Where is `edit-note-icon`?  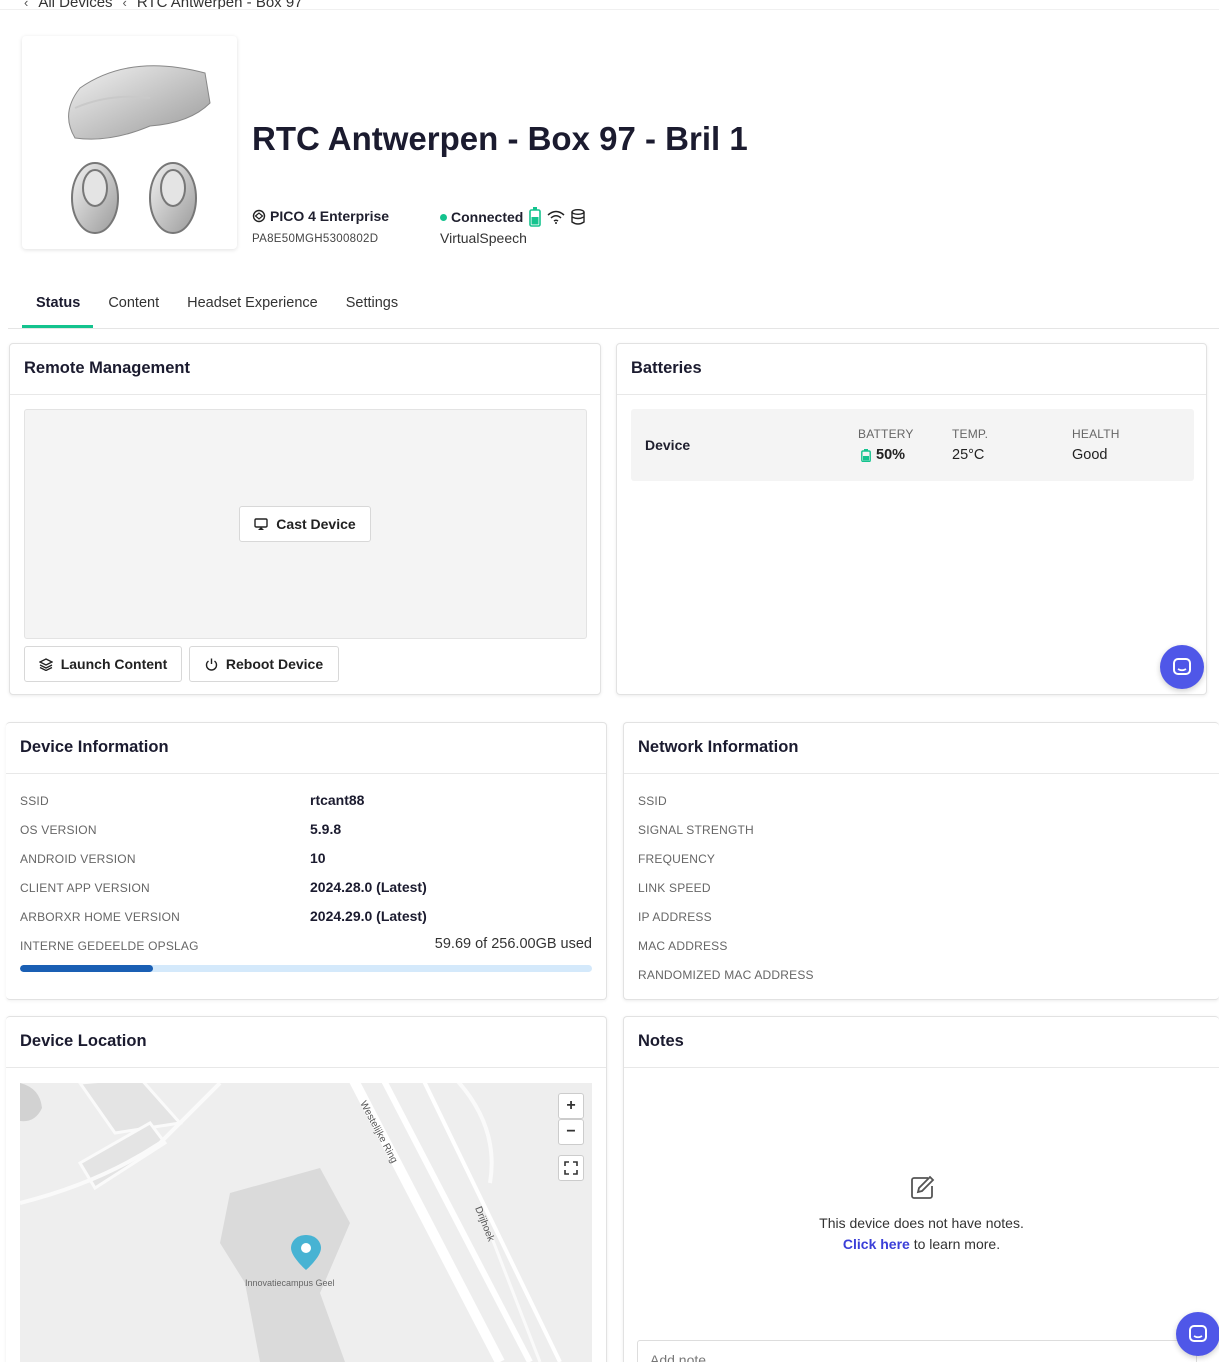 edit-note-icon is located at coordinates (922, 1187).